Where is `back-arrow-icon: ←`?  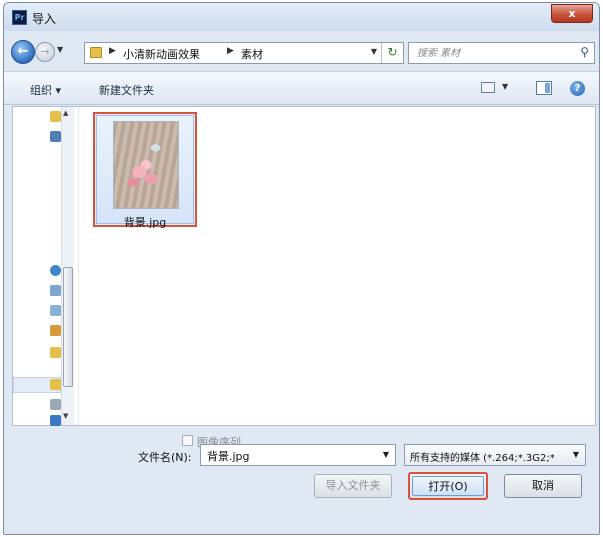
back-arrow-icon: ← is located at coordinates (23, 52).